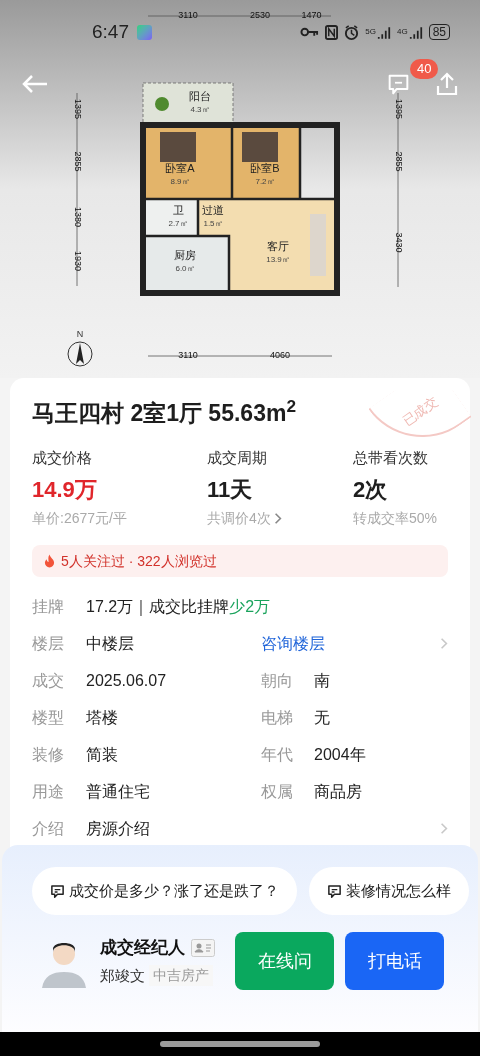 The width and height of the screenshot is (480, 1056). I want to click on detail-value: 商品房, so click(338, 792).